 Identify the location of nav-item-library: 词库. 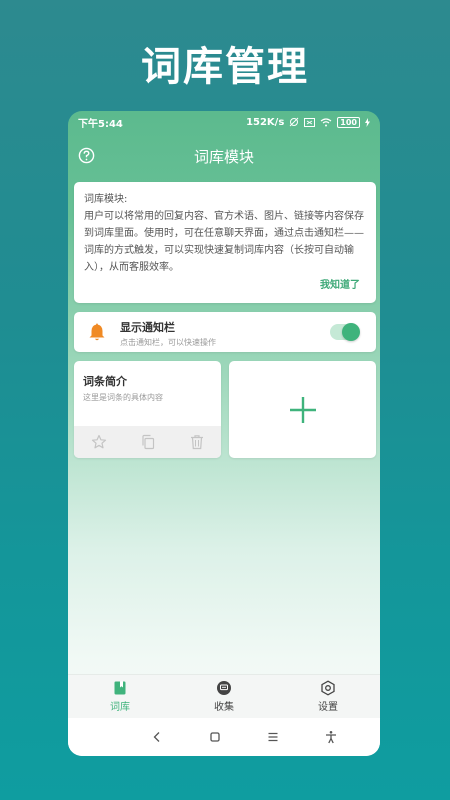
(120, 696).